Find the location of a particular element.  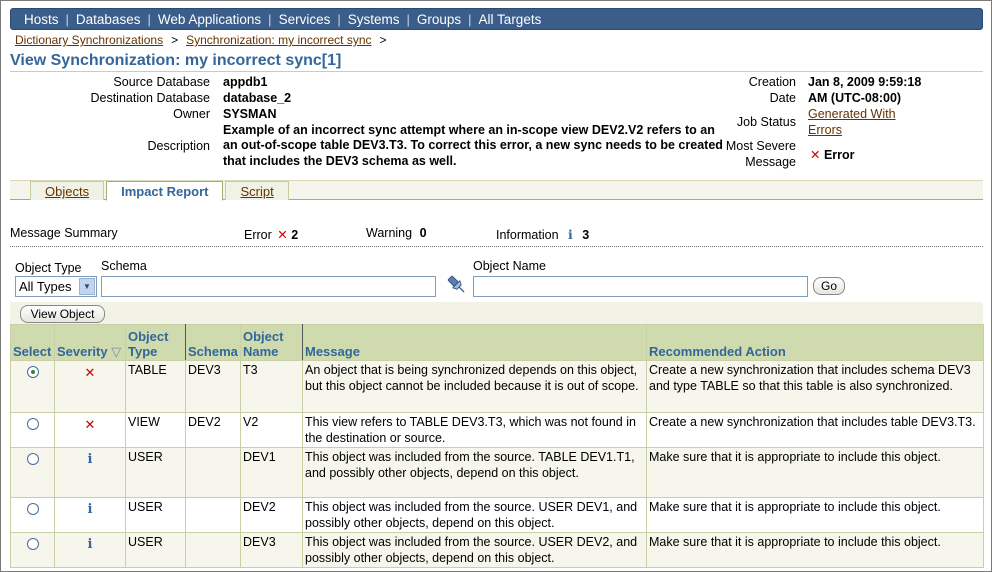

info-summary: Information i 3 is located at coordinates (542, 234).